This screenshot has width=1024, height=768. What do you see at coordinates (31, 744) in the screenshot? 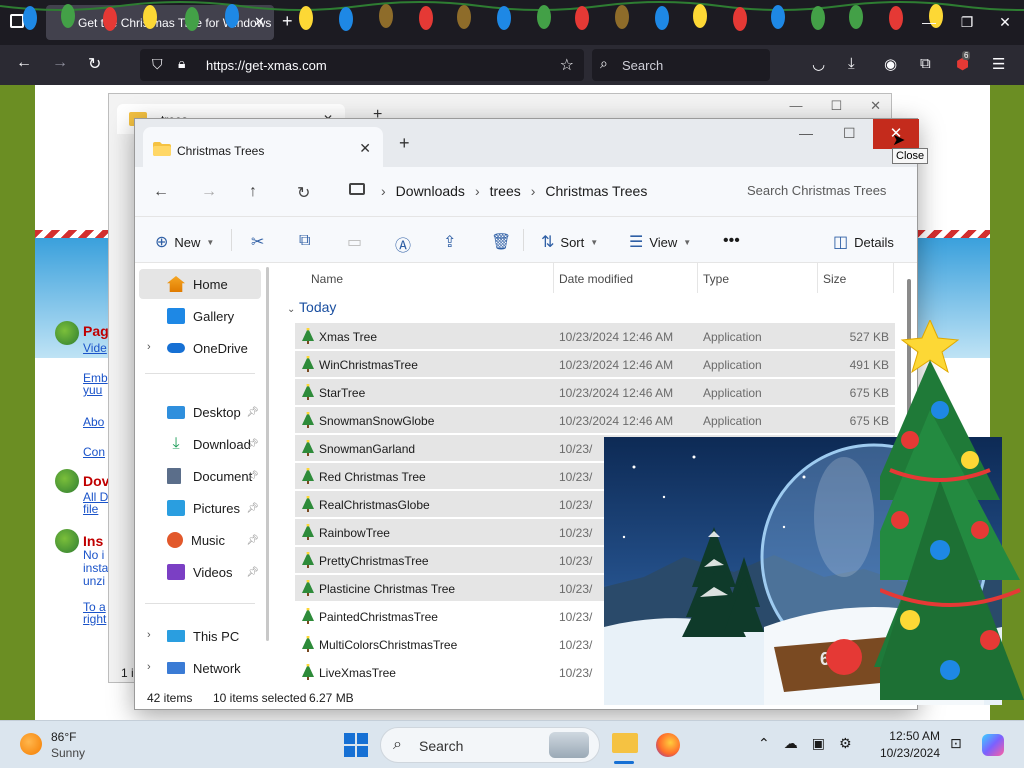
I see `sun-icon` at bounding box center [31, 744].